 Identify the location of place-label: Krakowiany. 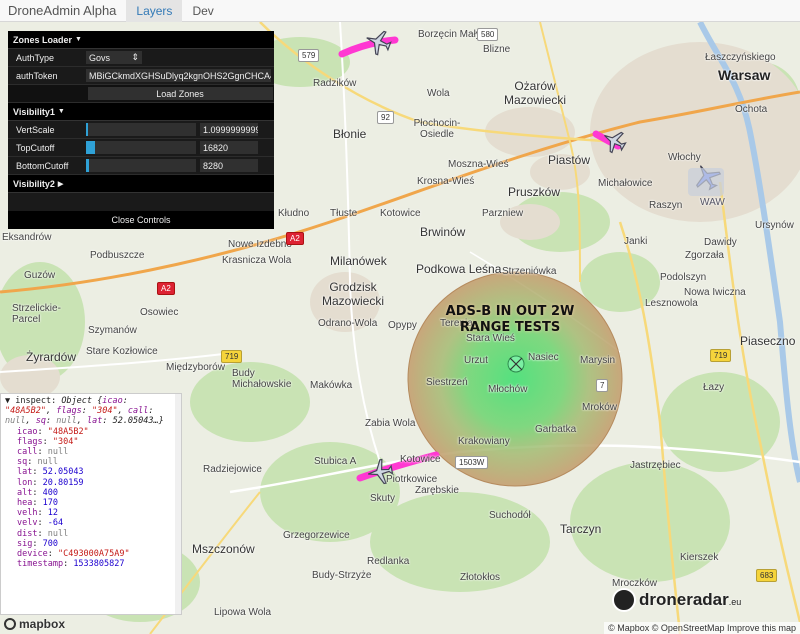
(484, 441).